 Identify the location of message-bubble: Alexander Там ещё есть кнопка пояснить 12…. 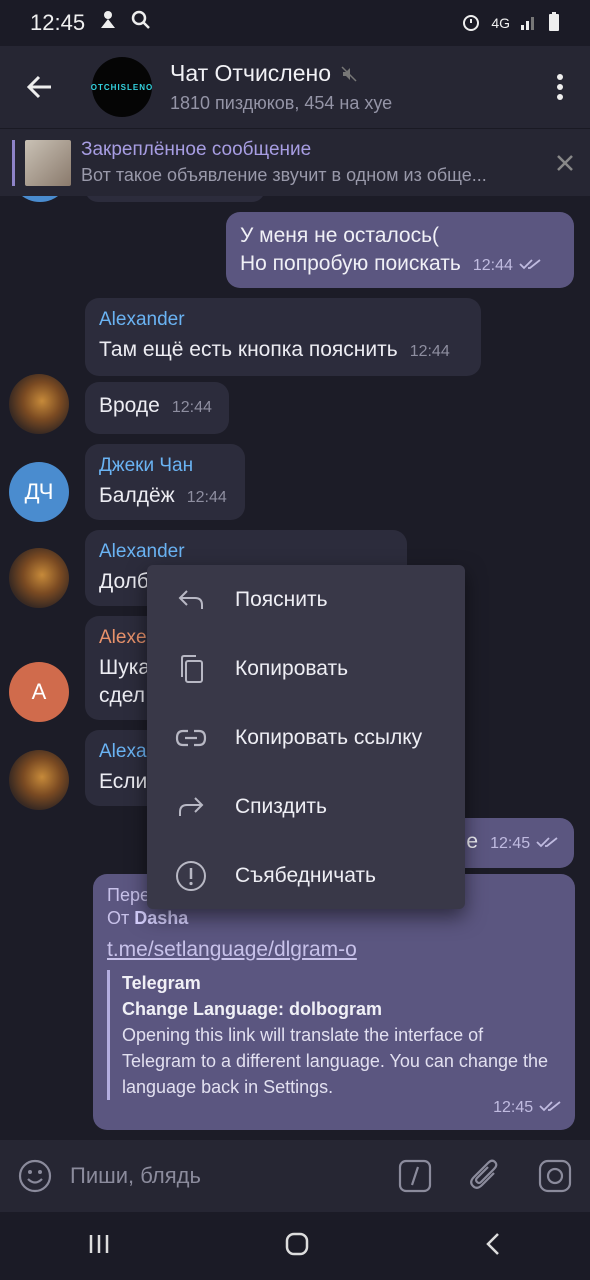
(283, 337).